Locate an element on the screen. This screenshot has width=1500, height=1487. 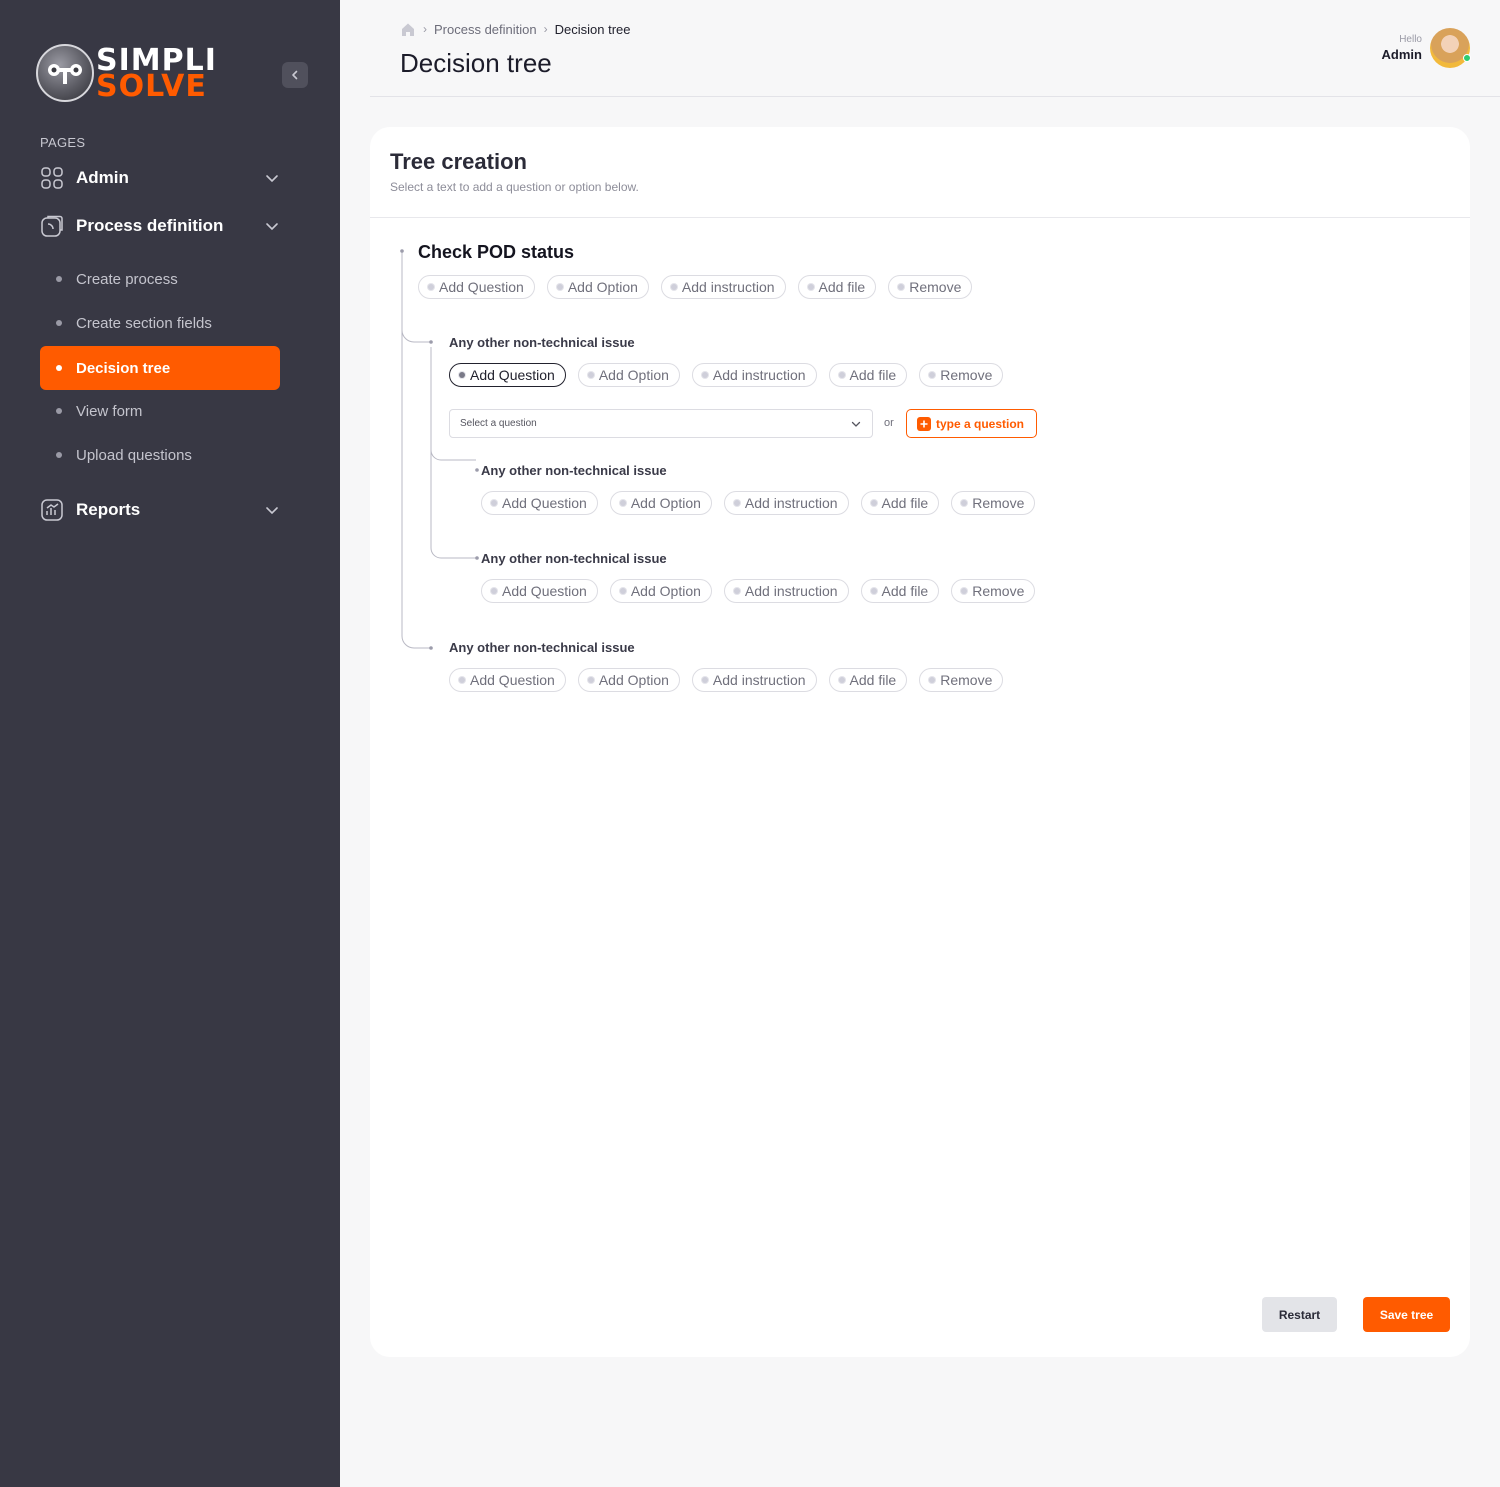
tree-node-root-title: Check POD status is located at coordinates (496, 252).